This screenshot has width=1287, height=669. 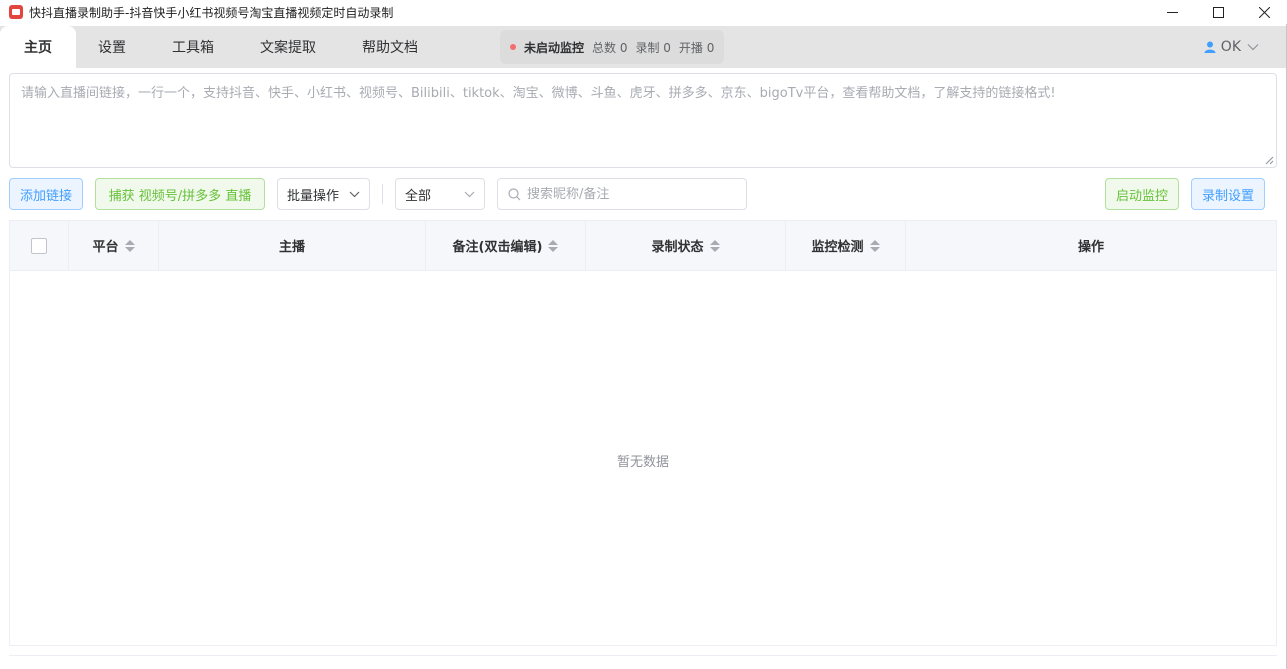 What do you see at coordinates (1210, 47) in the screenshot?
I see `user-icon` at bounding box center [1210, 47].